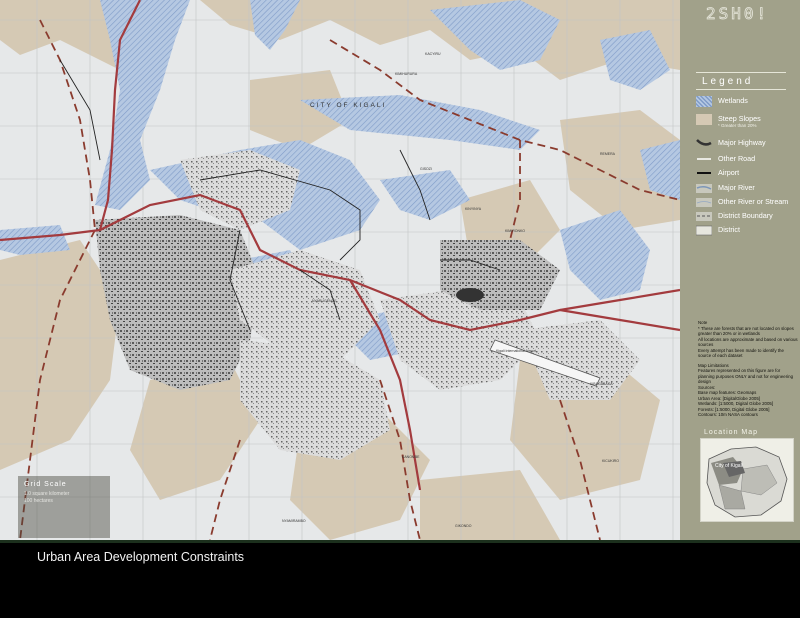 Image resolution: width=800 pixels, height=618 pixels. I want to click on location-map-title: Location Map, so click(731, 432).